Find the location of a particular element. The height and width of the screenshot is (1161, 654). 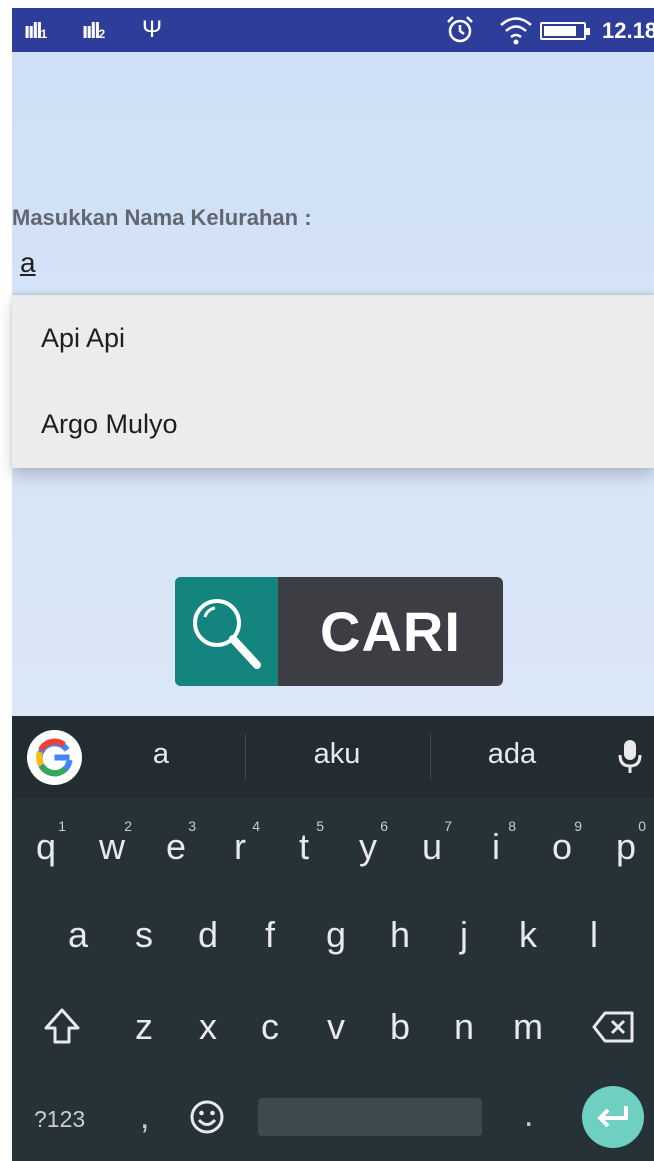

key: k is located at coordinates (528, 935).